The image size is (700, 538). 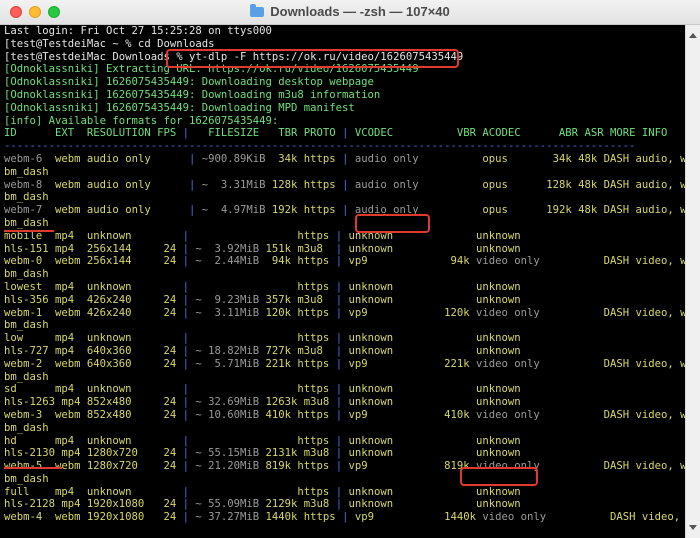 What do you see at coordinates (93, 261) in the screenshot?
I see `terminal-text: webm-0 webm 256x144 24` at bounding box center [93, 261].